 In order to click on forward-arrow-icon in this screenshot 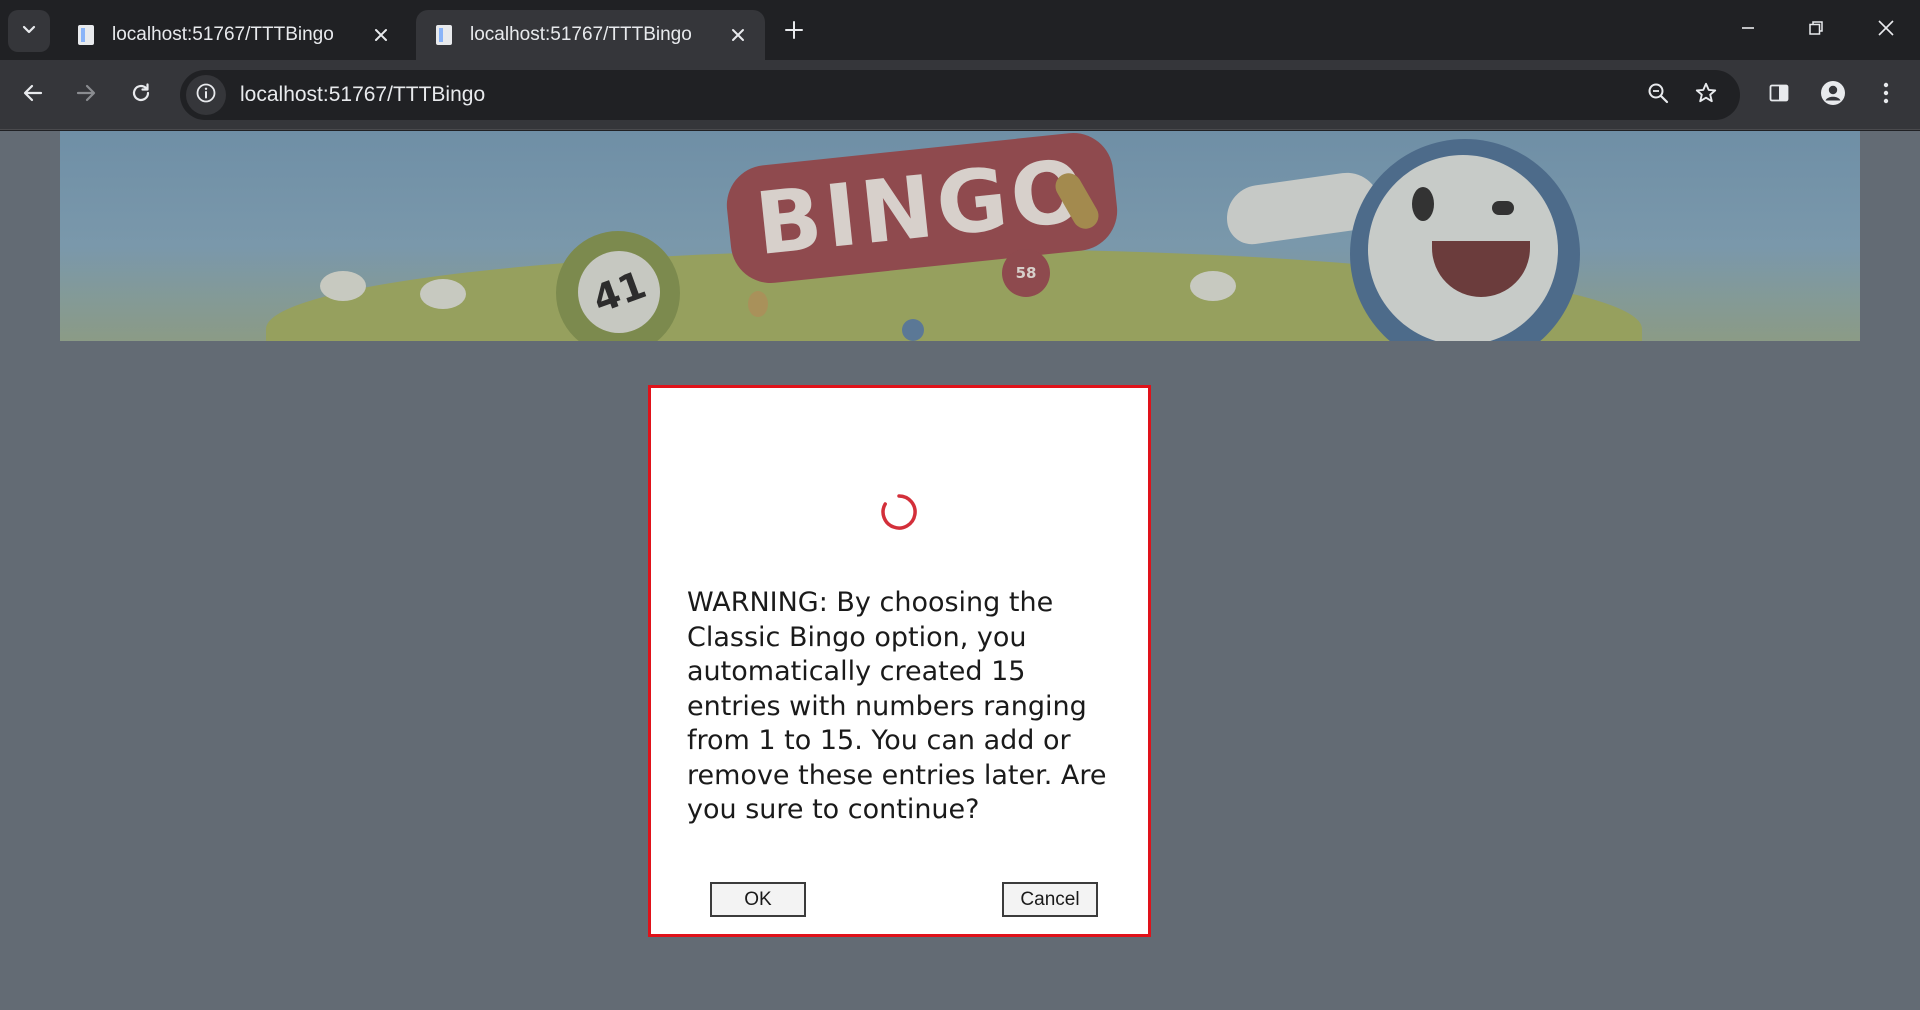, I will do `click(86, 95)`.